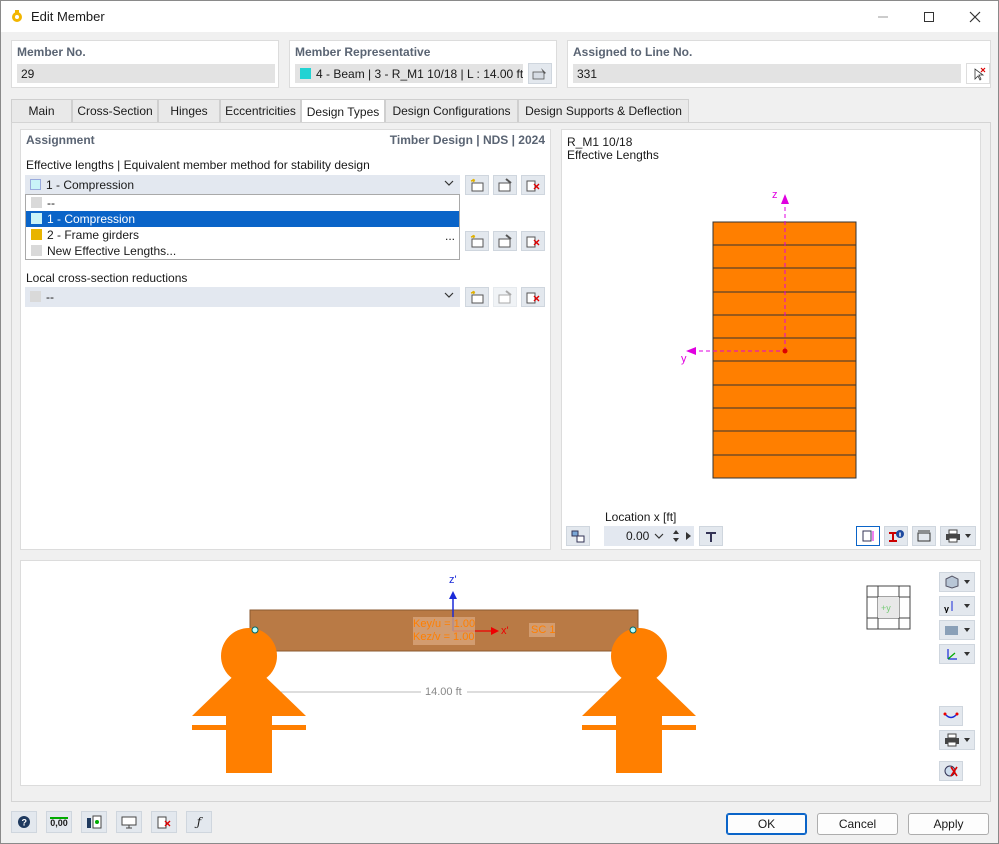 The height and width of the screenshot is (844, 999). I want to click on close-view-icon, so click(951, 771).